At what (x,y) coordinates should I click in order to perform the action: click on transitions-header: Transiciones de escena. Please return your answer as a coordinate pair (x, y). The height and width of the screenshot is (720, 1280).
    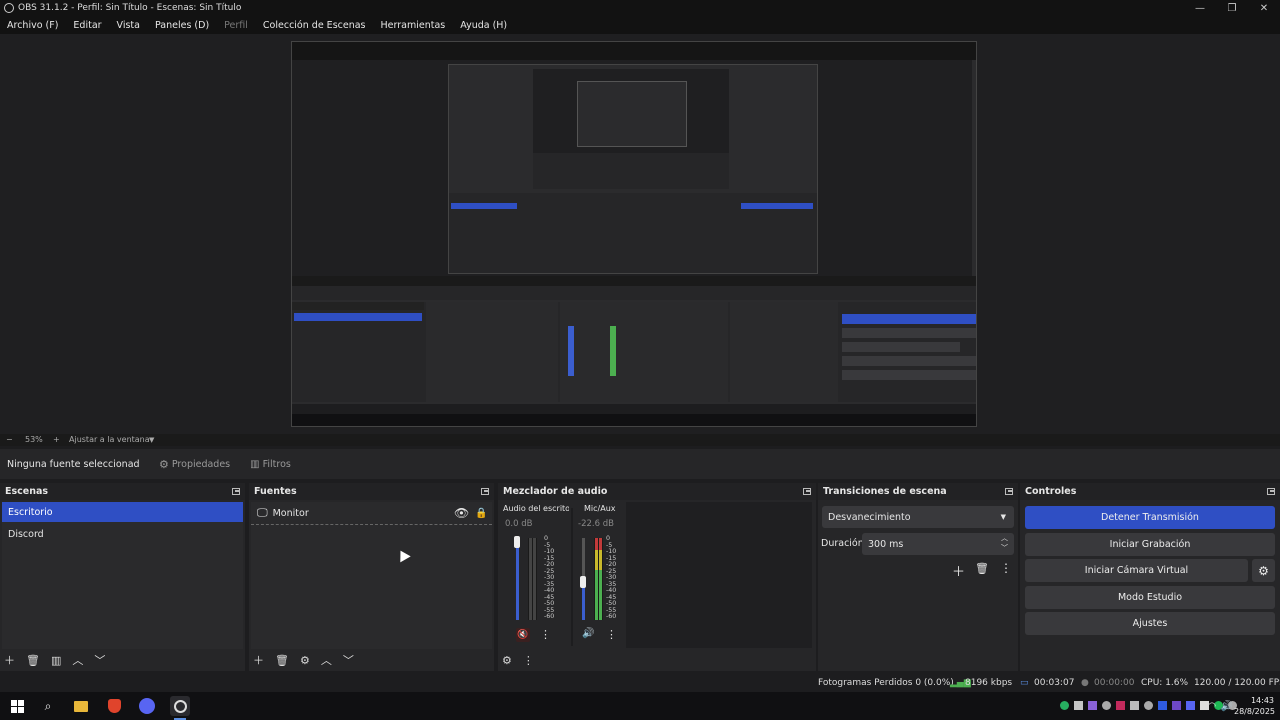
    Looking at the image, I should click on (918, 491).